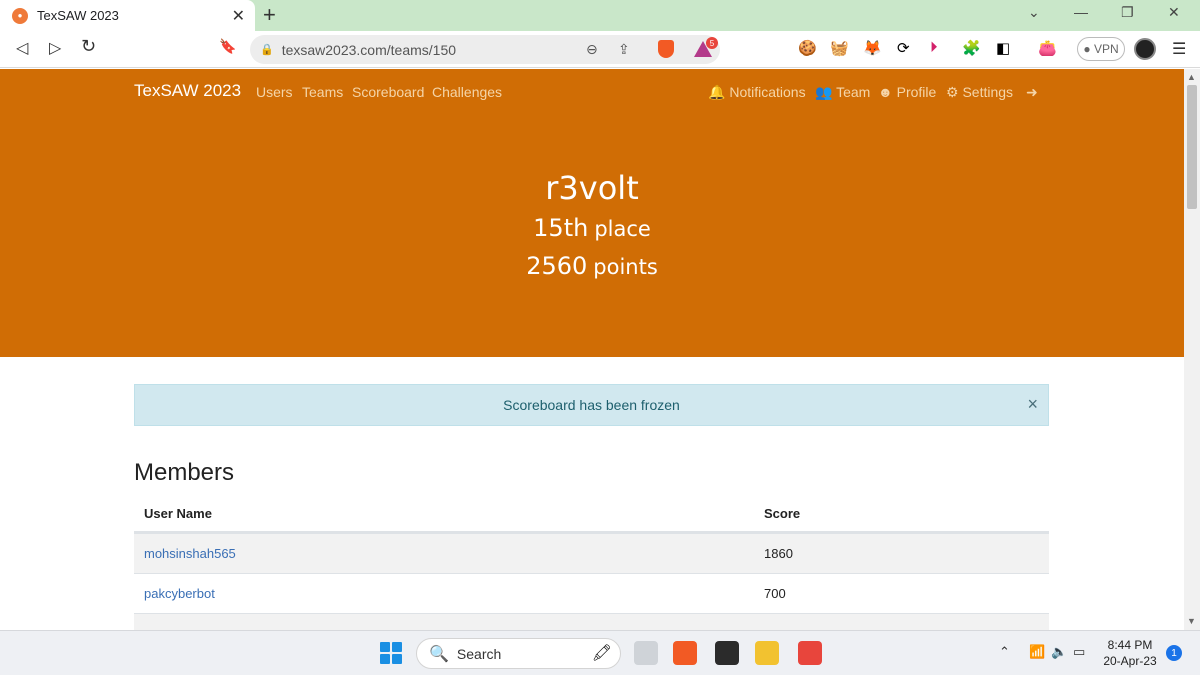  I want to click on place-value: 15th, so click(561, 228).